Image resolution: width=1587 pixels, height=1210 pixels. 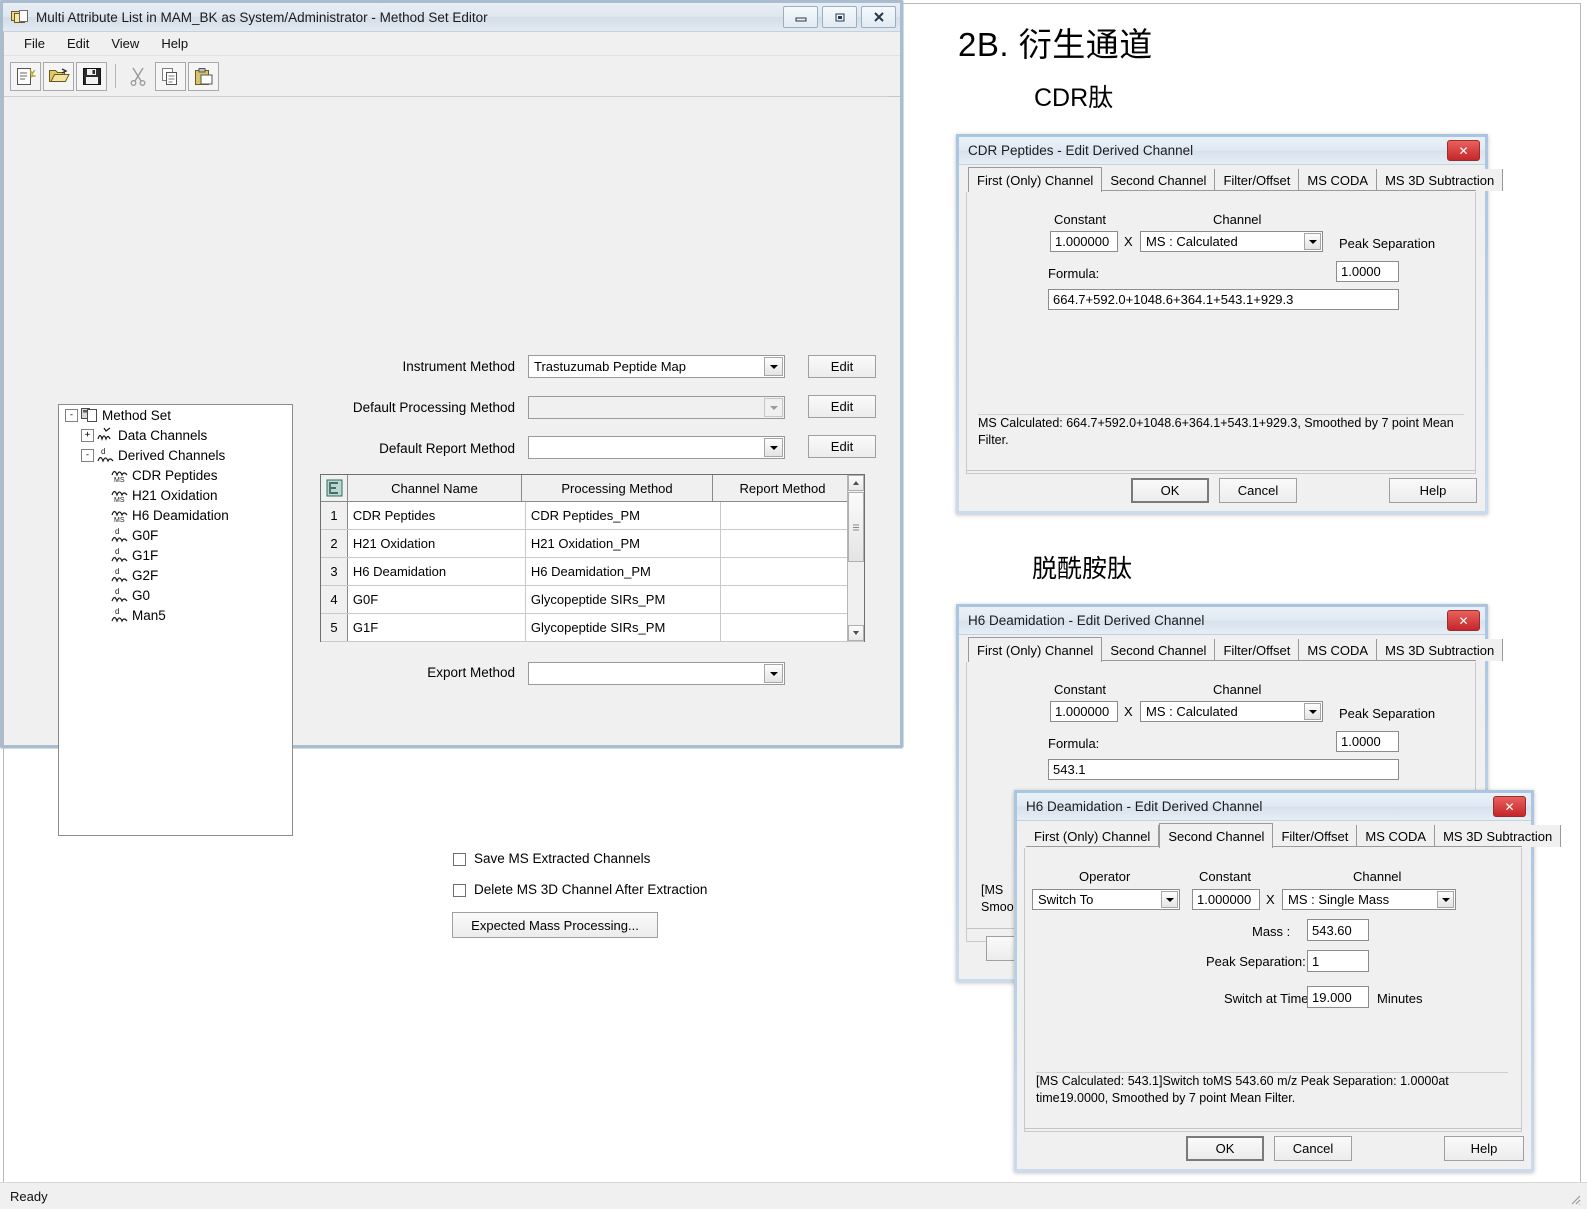 I want to click on cell-channel-name: H6 Deamidation, so click(x=436, y=571).